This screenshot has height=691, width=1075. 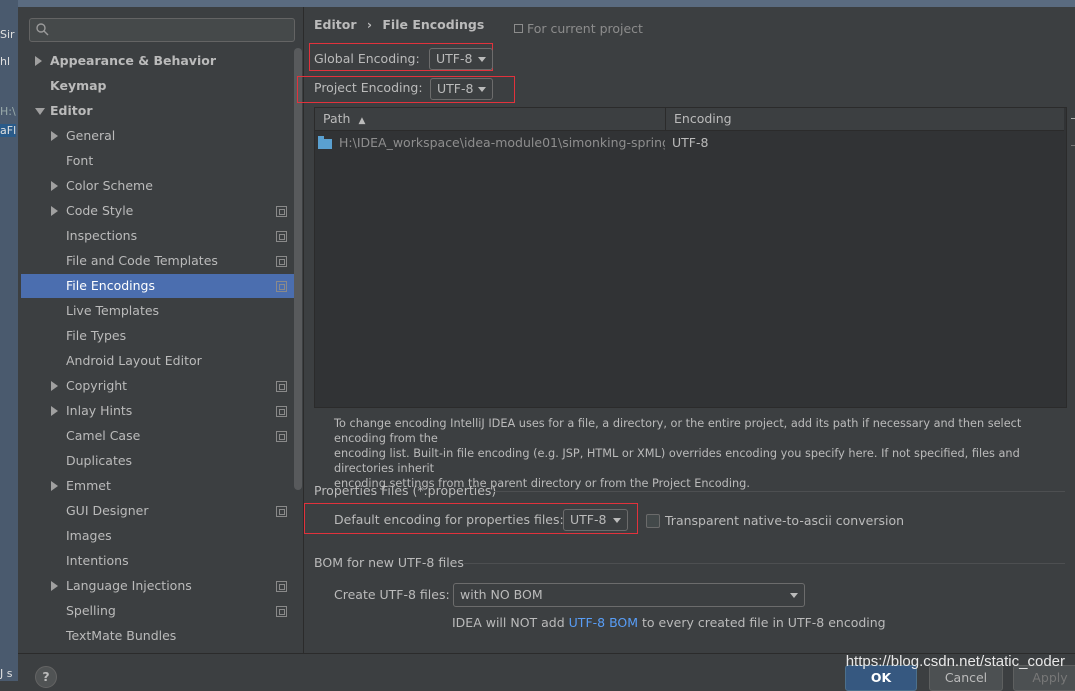 I want to click on sidebar-item-live-templates: Live Templates, so click(x=112, y=311).